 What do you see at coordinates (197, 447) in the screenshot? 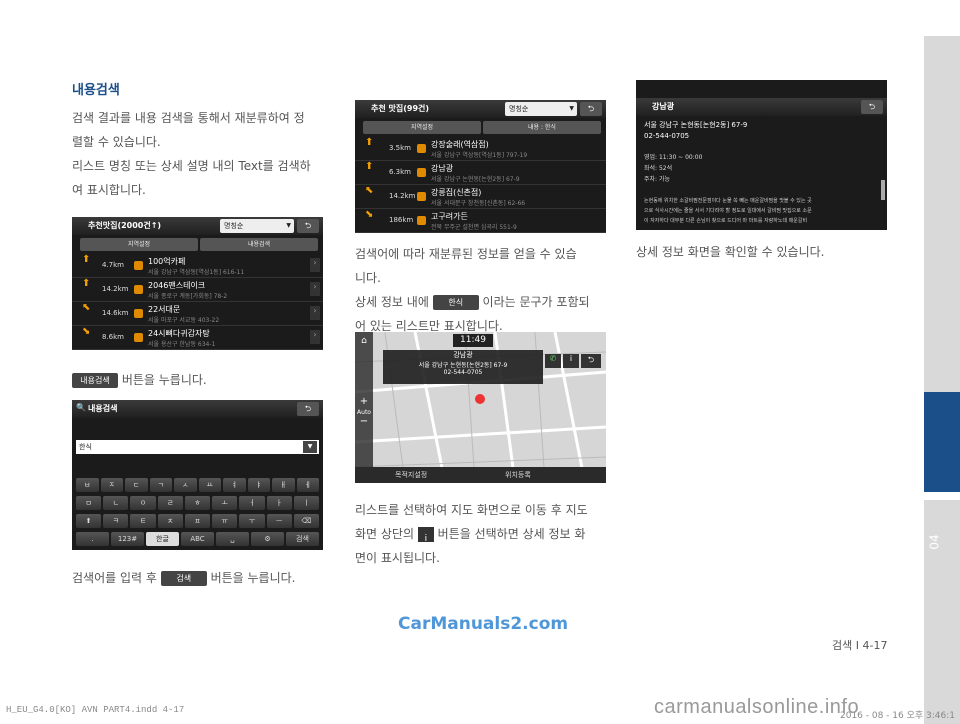
I see `search-input: 한식 ▼` at bounding box center [197, 447].